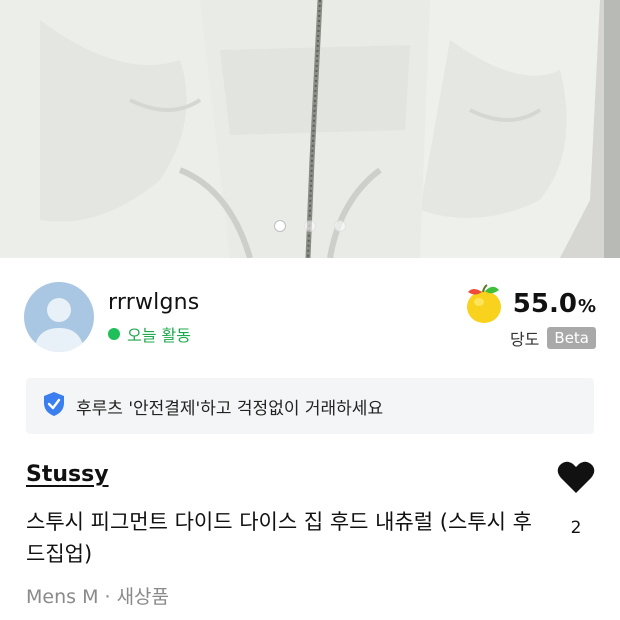 The image size is (620, 620). What do you see at coordinates (159, 335) in the screenshot?
I see `activity-label: 오늘 활동` at bounding box center [159, 335].